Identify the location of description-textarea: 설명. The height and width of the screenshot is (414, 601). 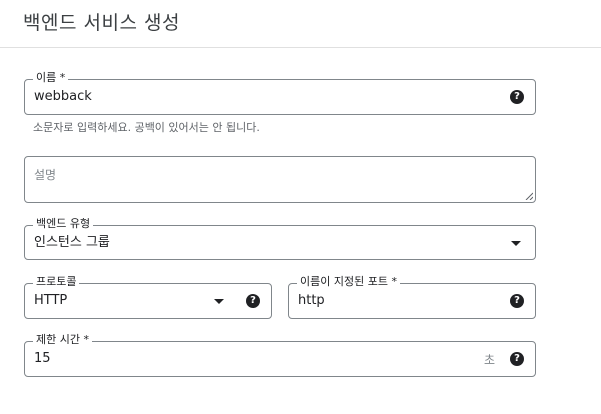
(280, 179).